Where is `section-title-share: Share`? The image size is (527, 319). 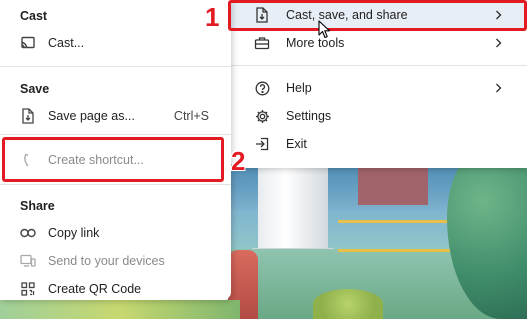 section-title-share: Share is located at coordinates (37, 206).